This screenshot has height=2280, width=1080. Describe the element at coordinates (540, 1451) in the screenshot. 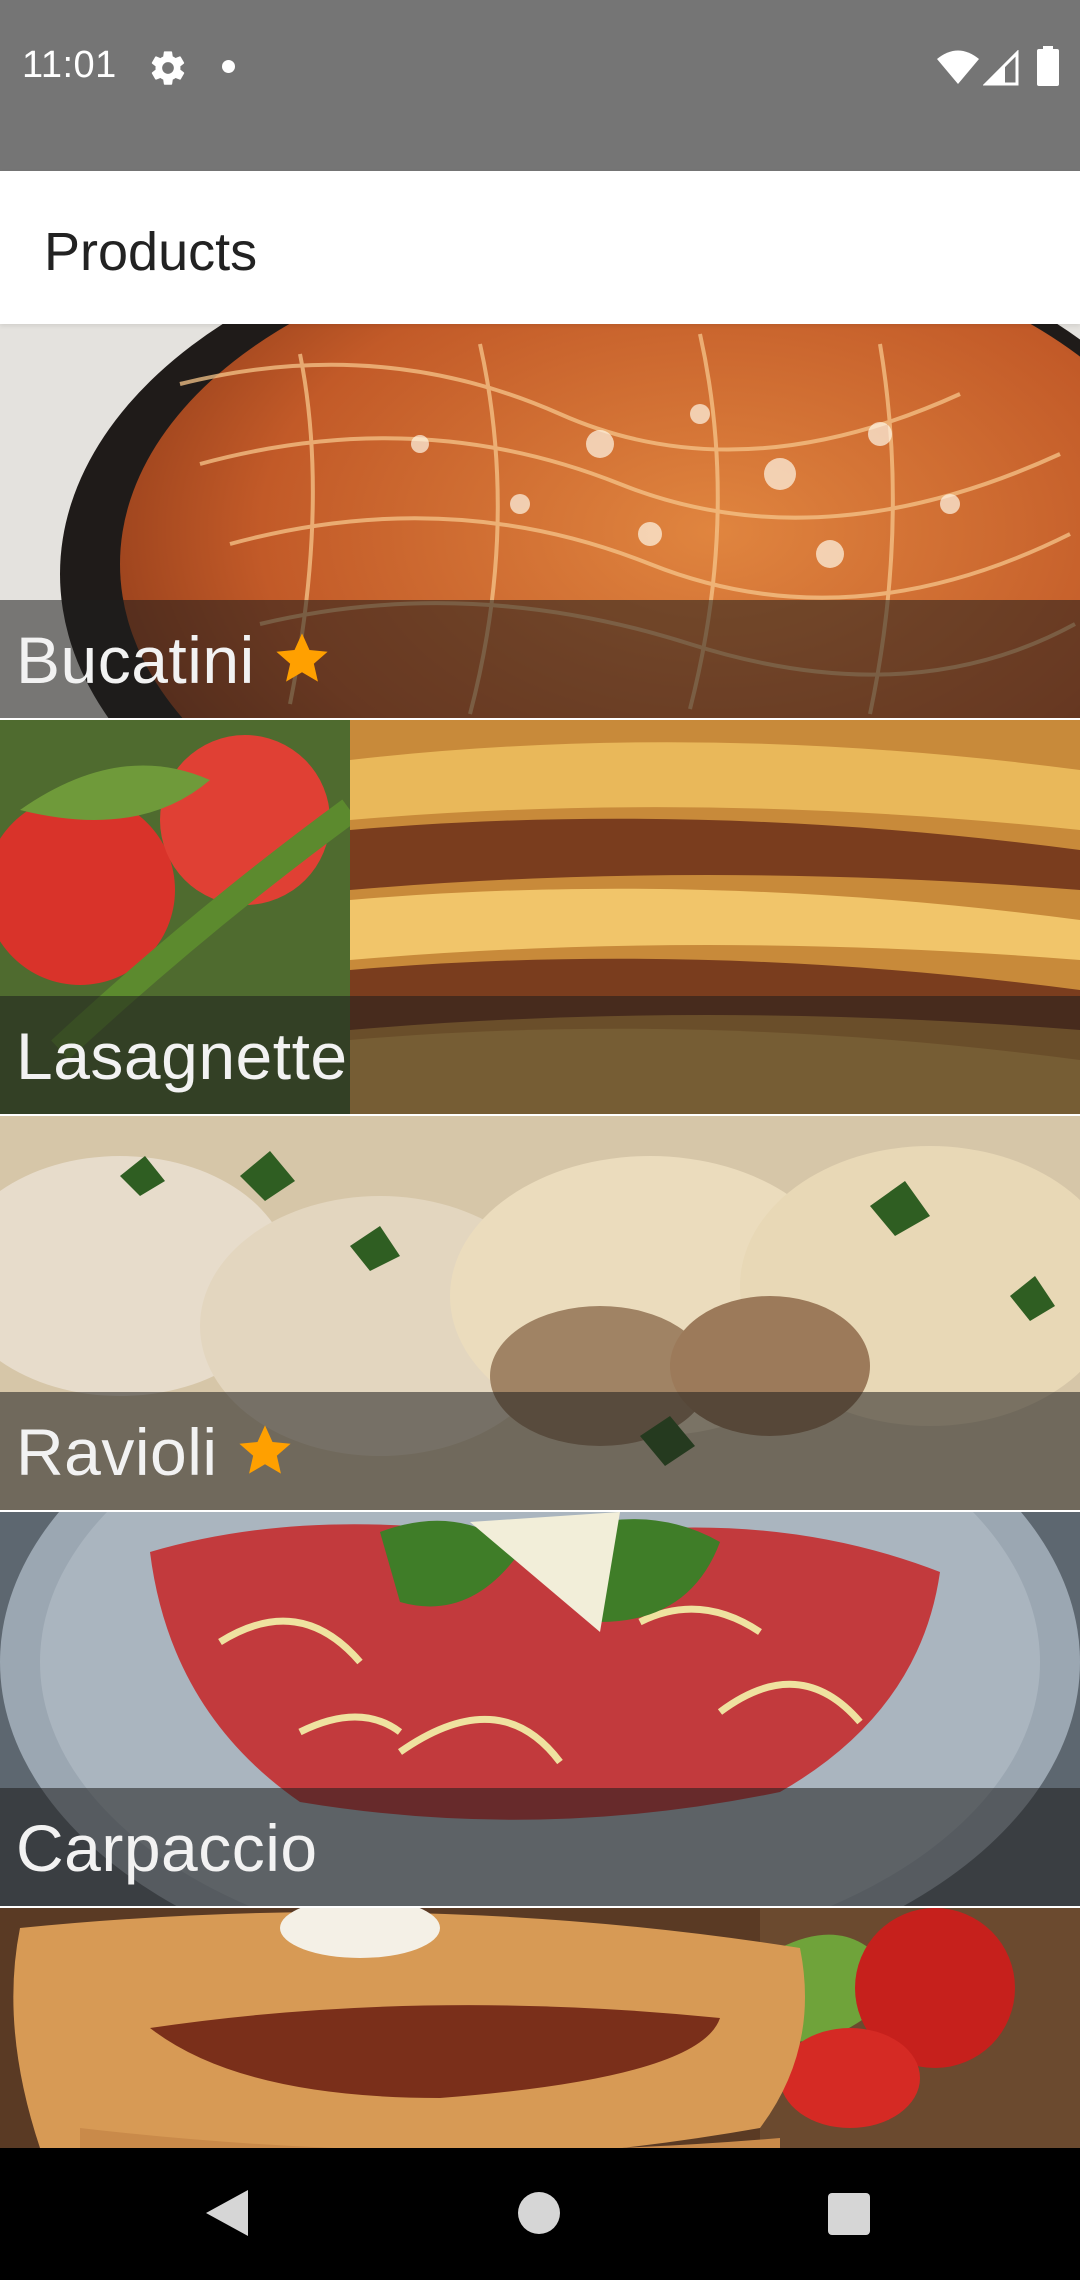

I see `product-caption: Ravioli` at that location.